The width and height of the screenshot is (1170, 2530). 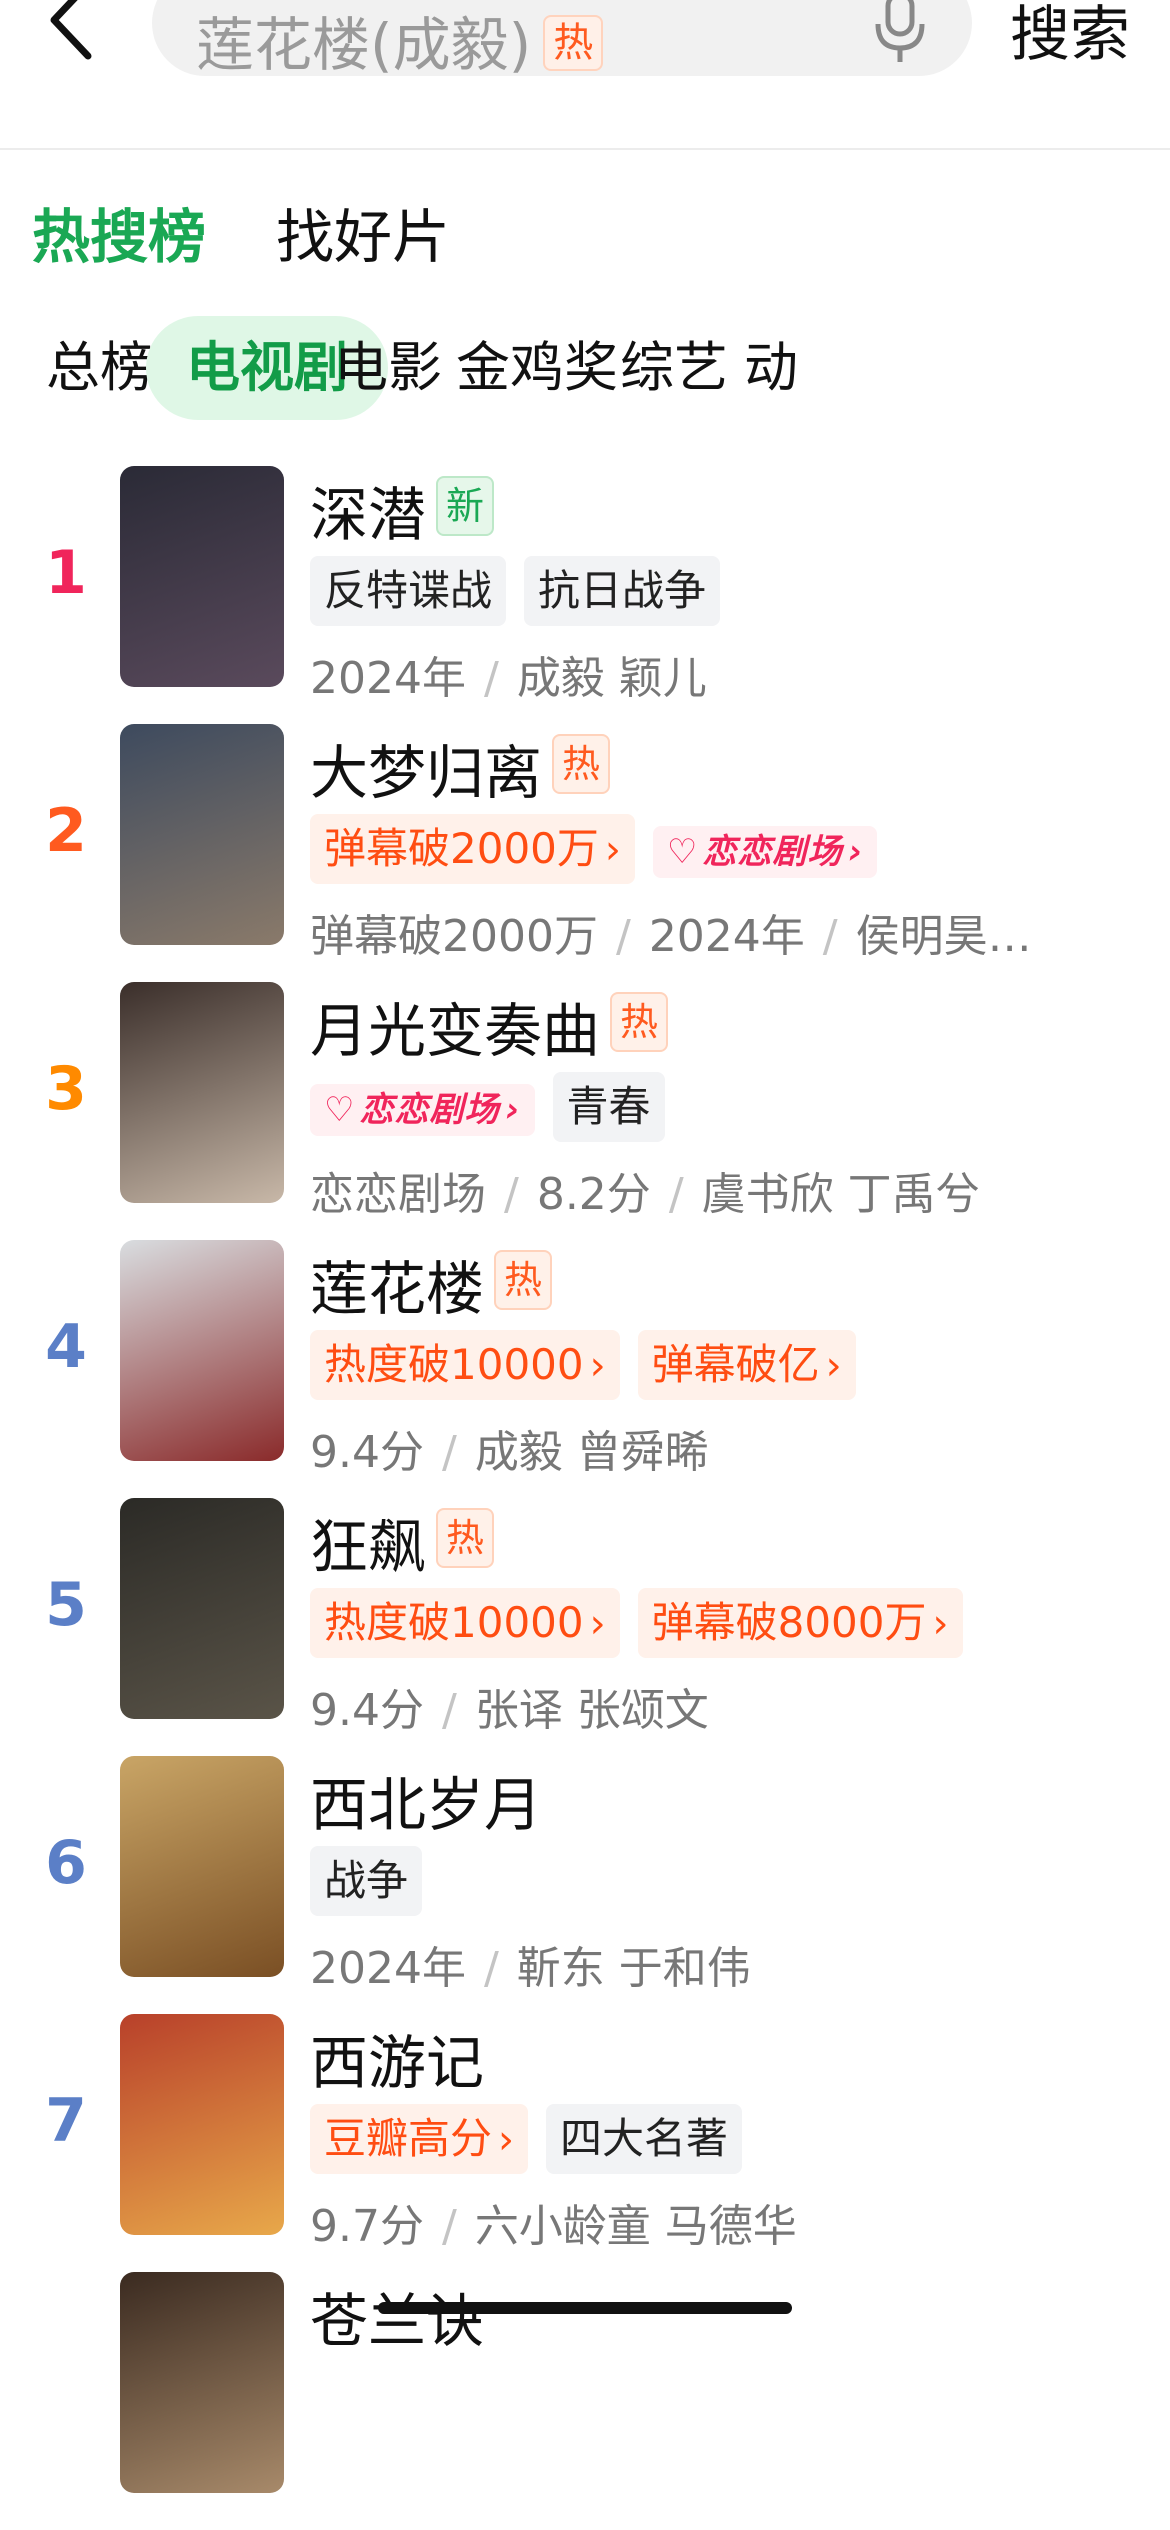 I want to click on tag-label: 青春, so click(x=608, y=1106).